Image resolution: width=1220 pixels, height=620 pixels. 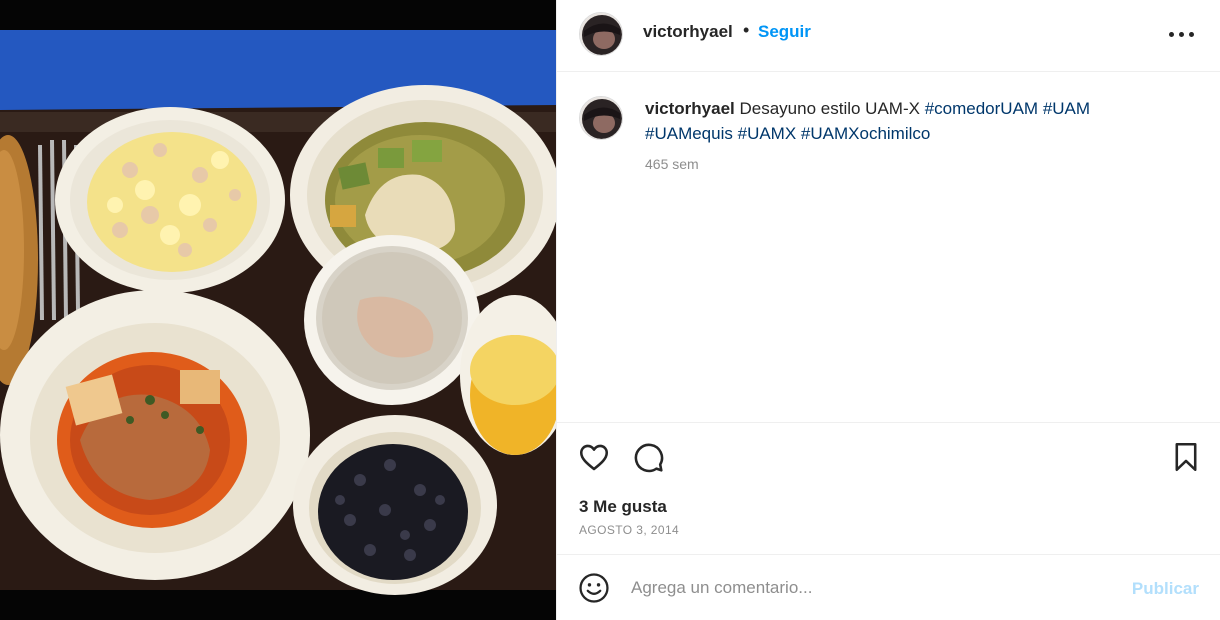 I want to click on hashtag-link: #UAMXochimilco, so click(x=865, y=133).